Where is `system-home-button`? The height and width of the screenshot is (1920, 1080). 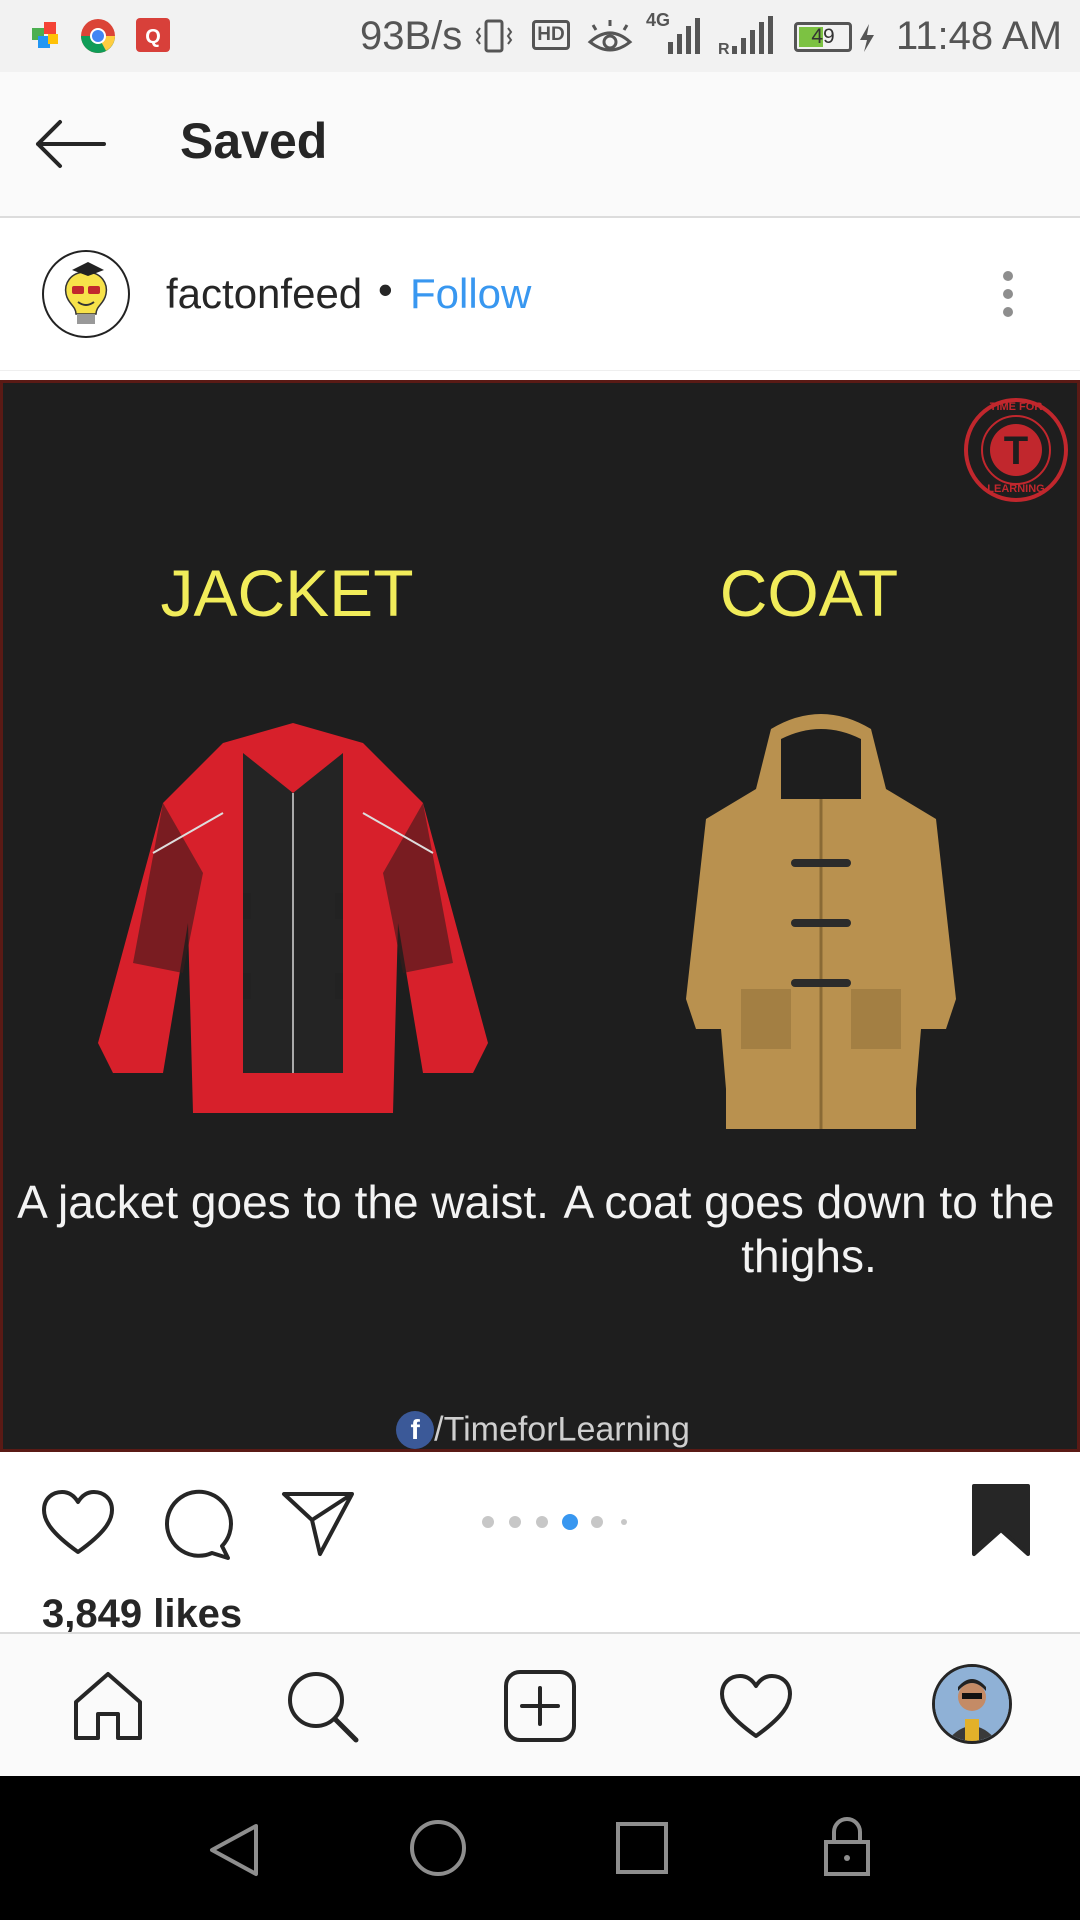
system-home-button is located at coordinates (438, 1848).